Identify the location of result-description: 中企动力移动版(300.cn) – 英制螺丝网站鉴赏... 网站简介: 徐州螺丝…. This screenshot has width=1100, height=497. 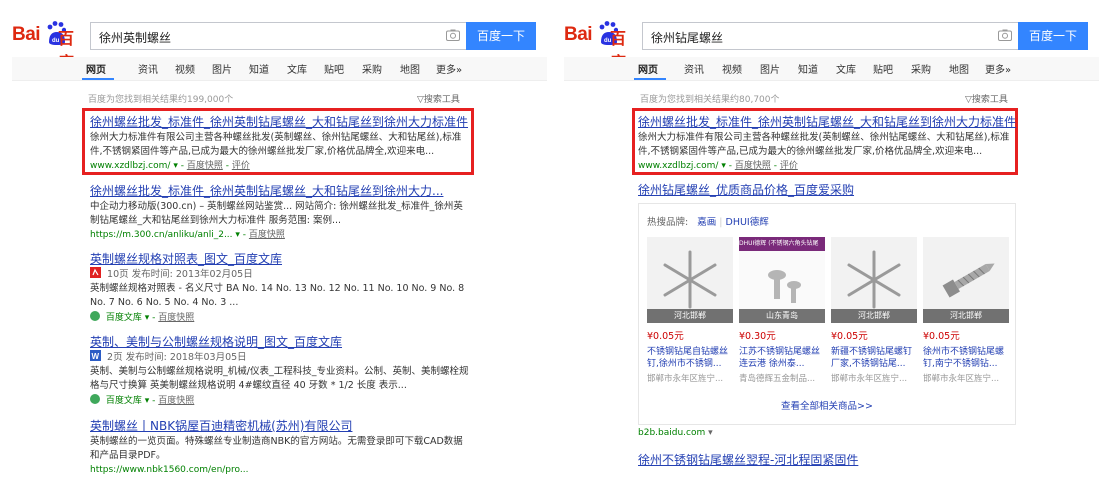
(276, 213).